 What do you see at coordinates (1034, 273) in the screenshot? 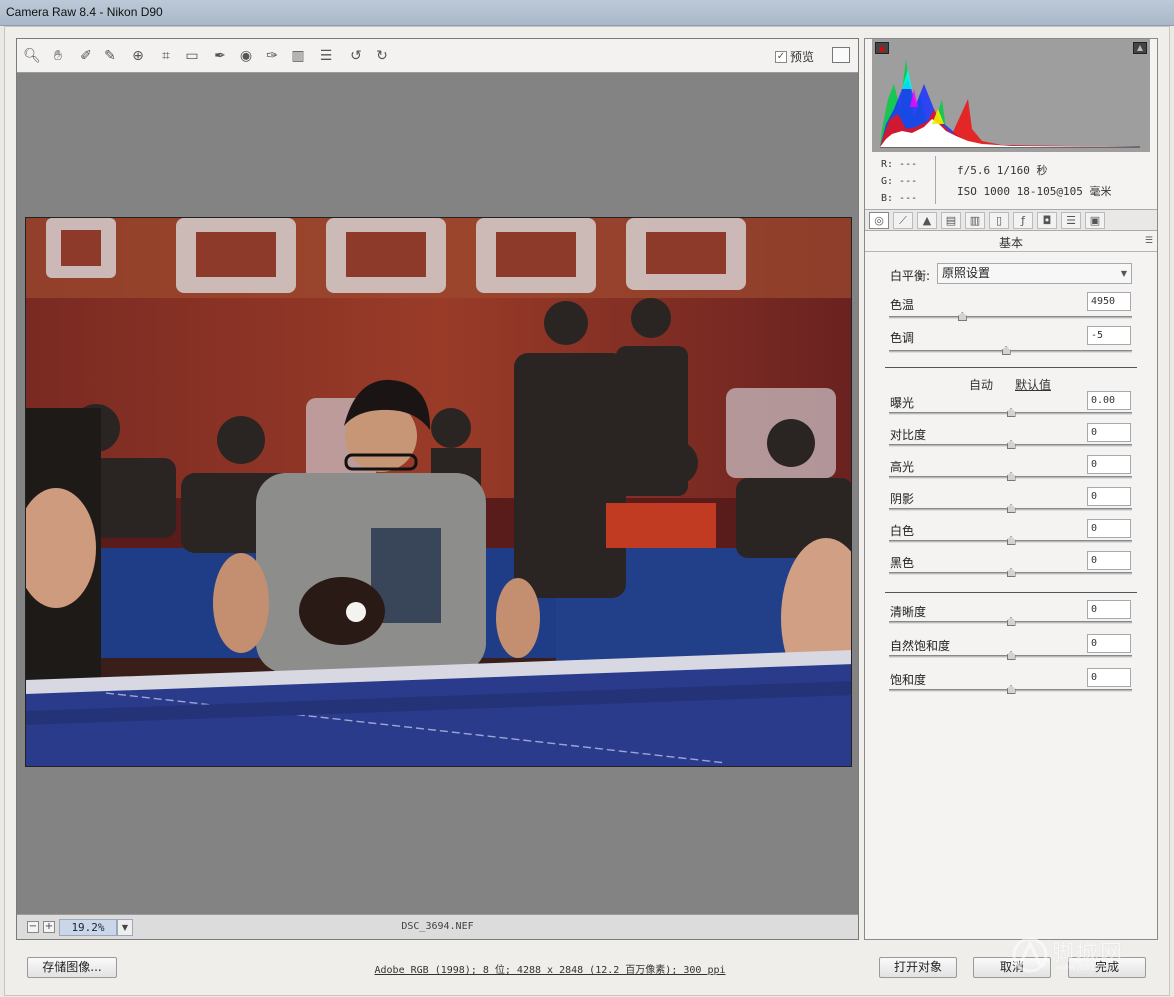
I see `white-balance-select: 原照设置 ▼` at bounding box center [1034, 273].